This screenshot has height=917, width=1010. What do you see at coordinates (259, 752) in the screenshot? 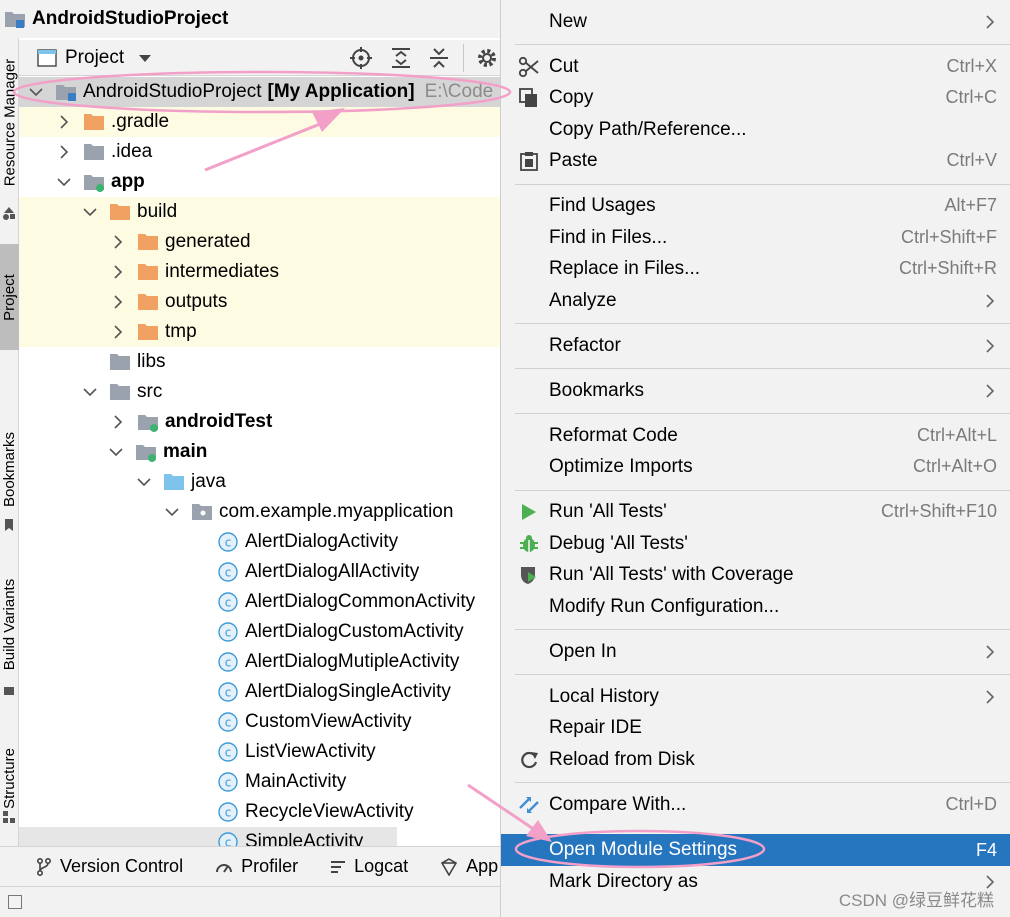
I see `tree-row-class: c ListViewActivity` at bounding box center [259, 752].